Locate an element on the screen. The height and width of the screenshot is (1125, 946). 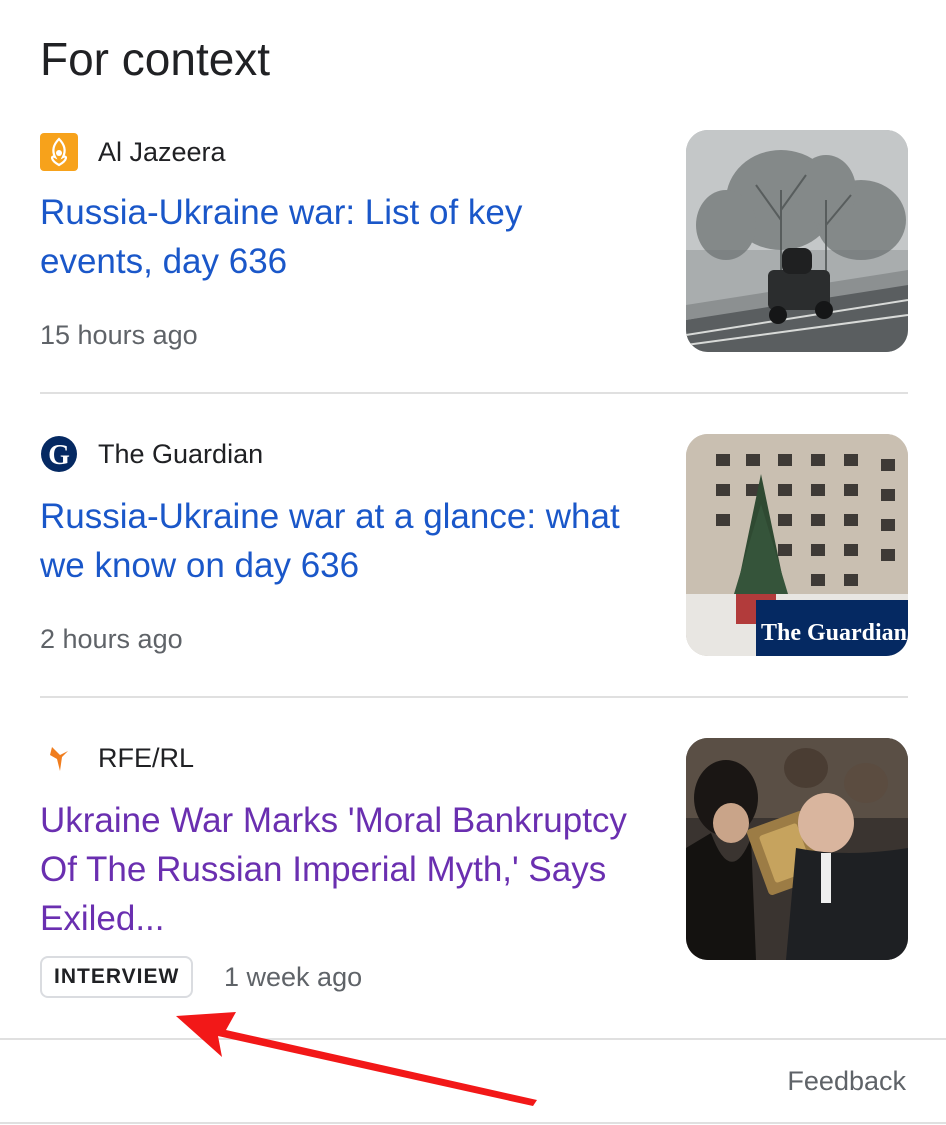
bottom-divider is located at coordinates (473, 1123).